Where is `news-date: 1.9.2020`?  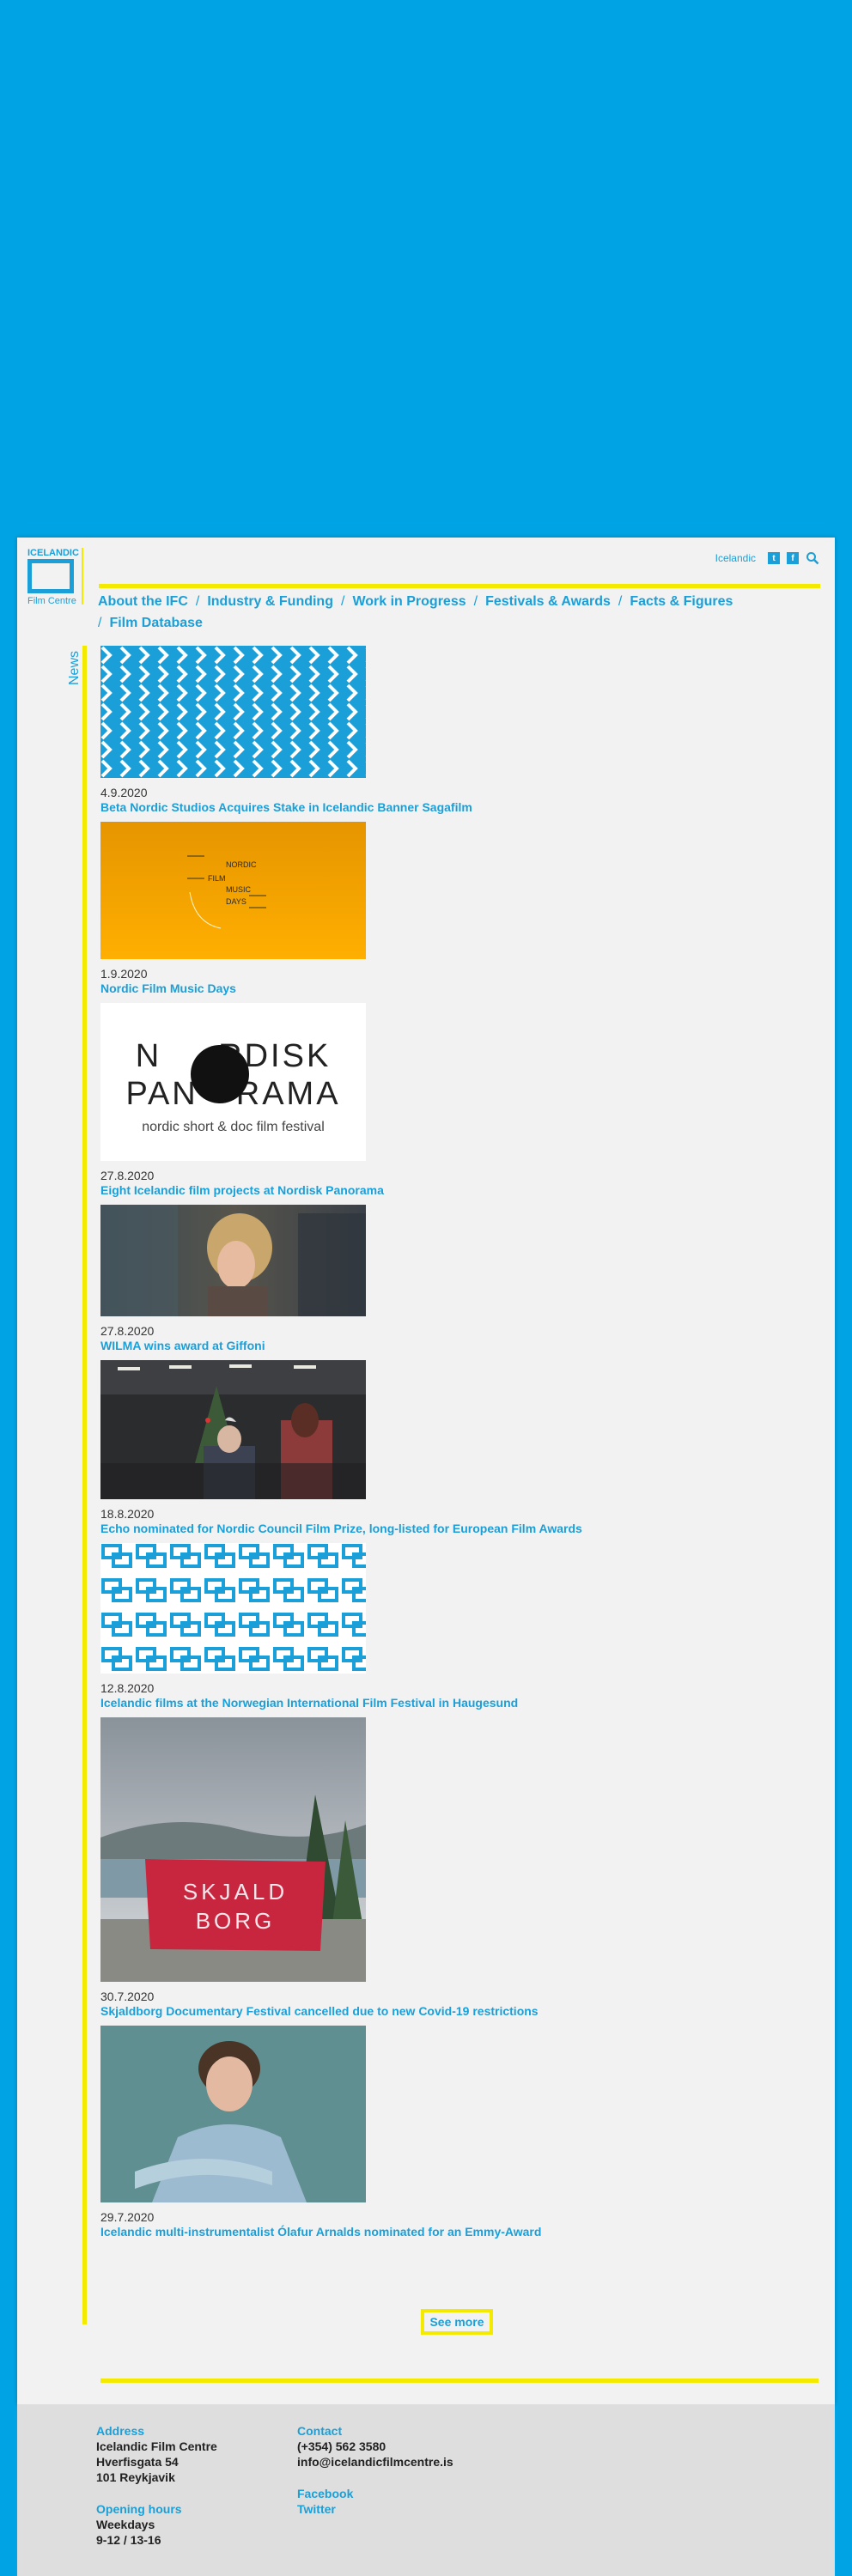
news-date: 1.9.2020 is located at coordinates (124, 974).